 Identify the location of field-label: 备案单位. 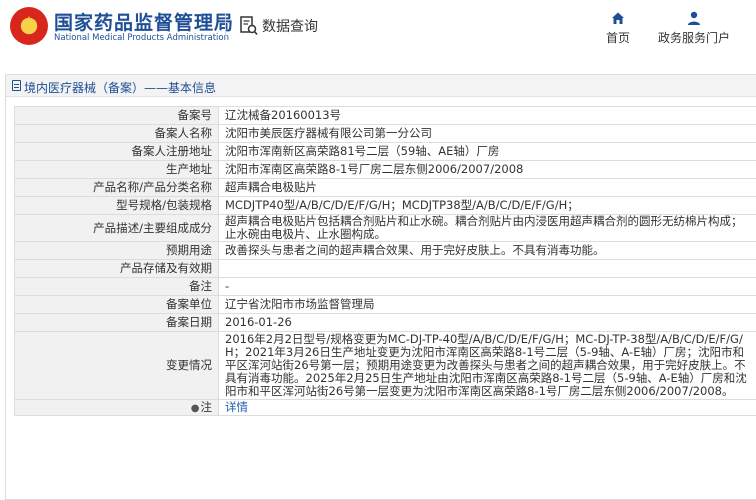
(116, 304).